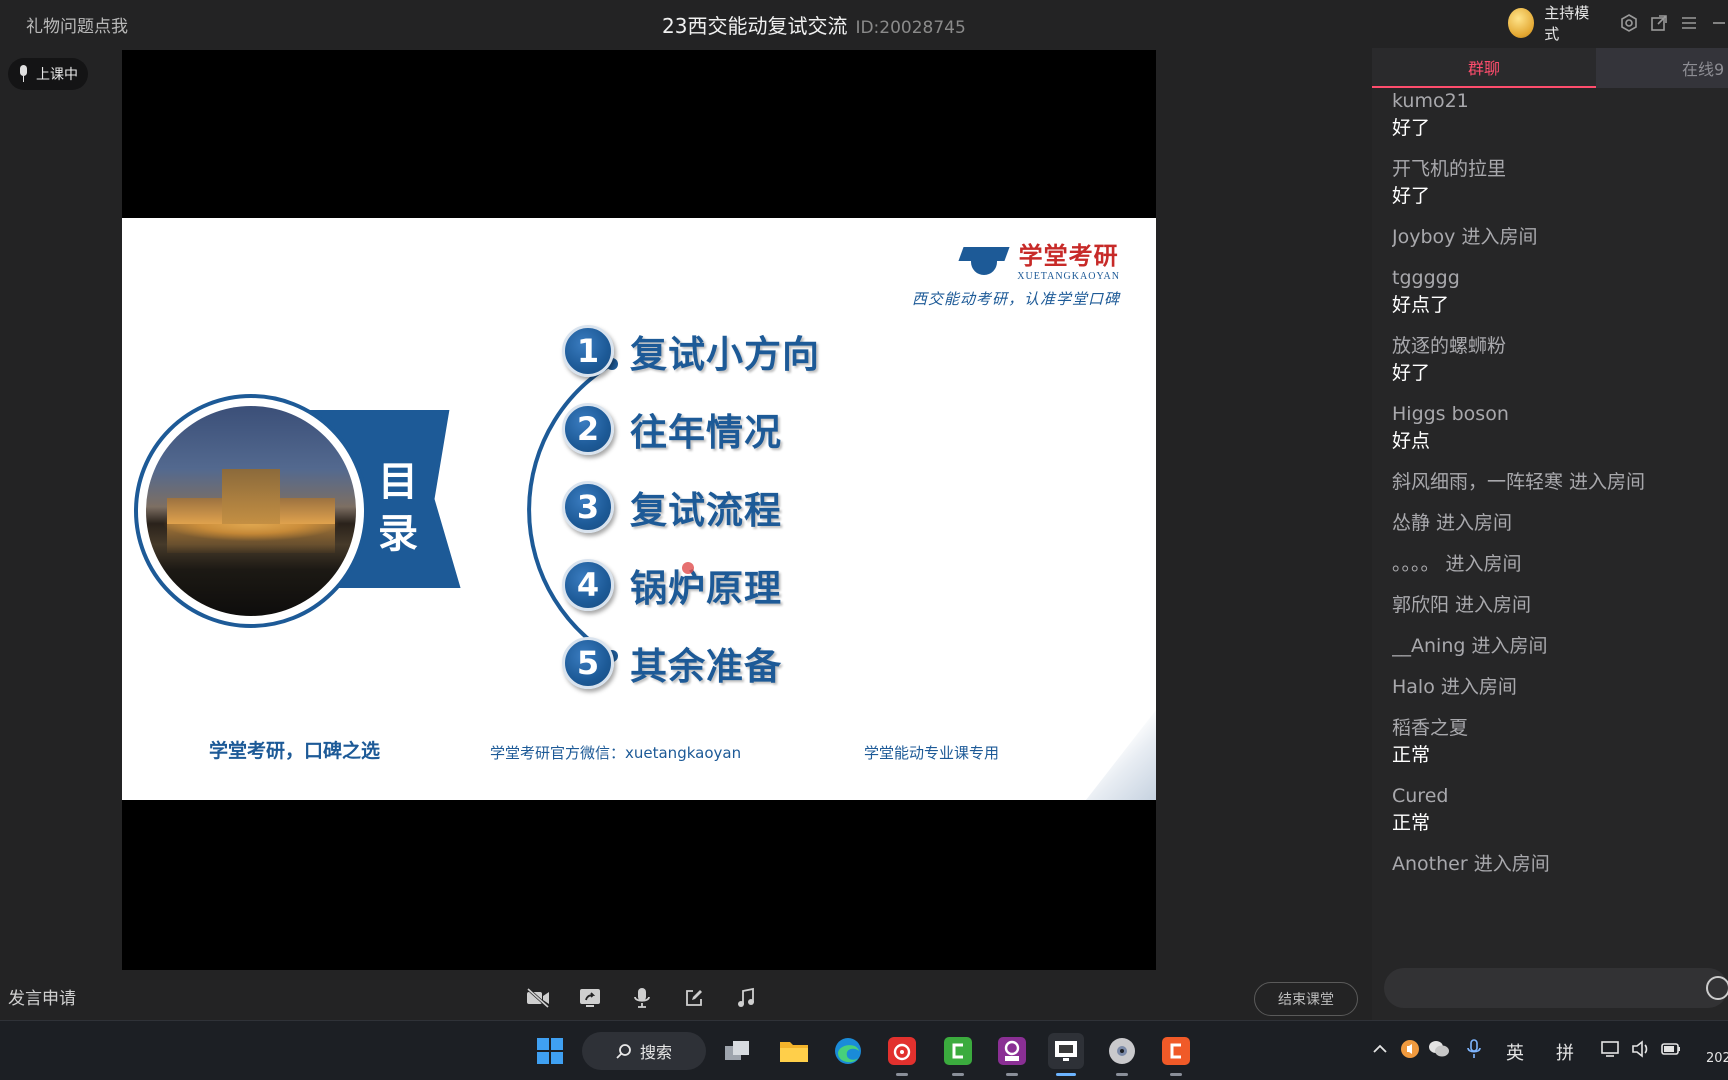  What do you see at coordinates (1474, 1051) in the screenshot?
I see `microphone-tray-icon` at bounding box center [1474, 1051].